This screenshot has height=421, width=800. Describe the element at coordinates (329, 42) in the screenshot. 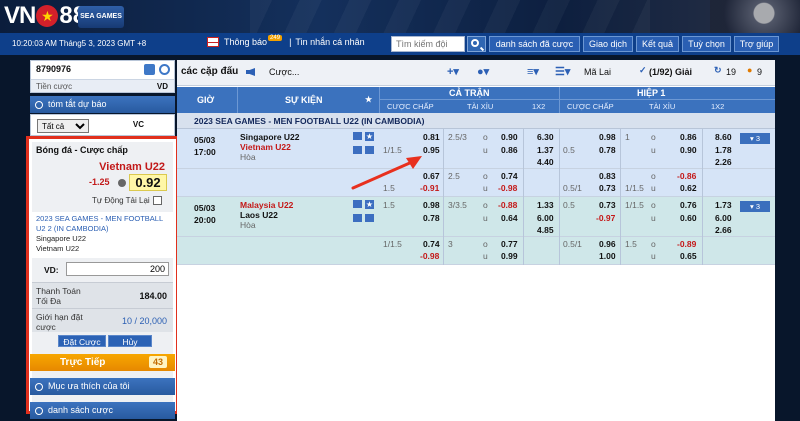

I see `messages-link: Tin nhắn cá nhân` at that location.